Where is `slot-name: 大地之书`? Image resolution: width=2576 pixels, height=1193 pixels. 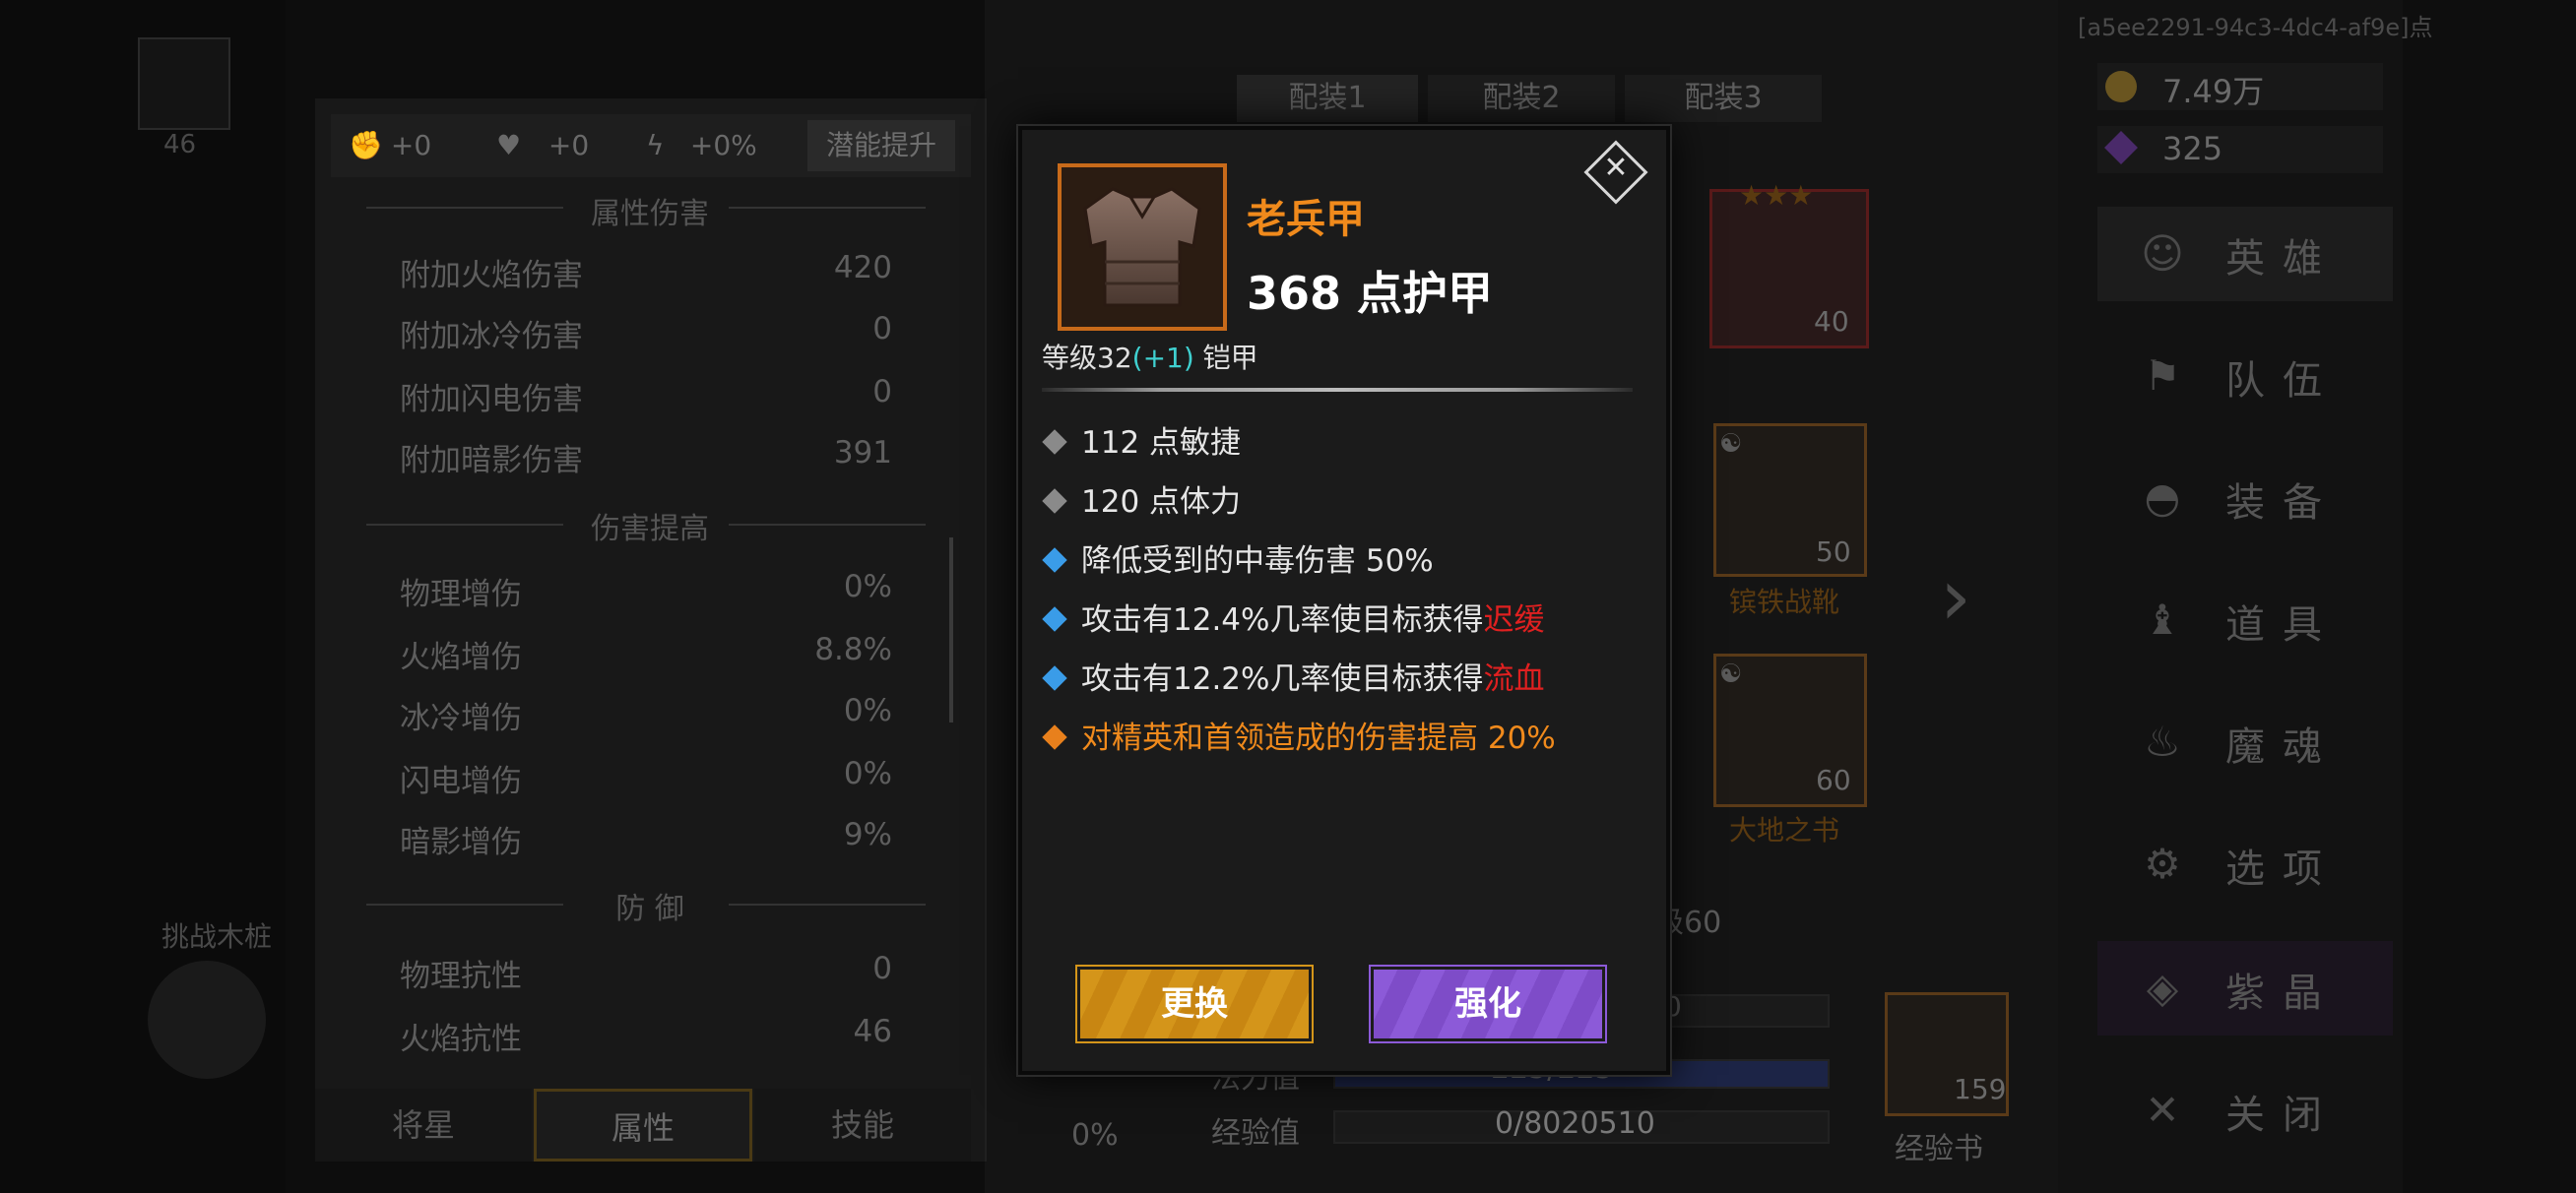
slot-name: 大地之书 is located at coordinates (1784, 830).